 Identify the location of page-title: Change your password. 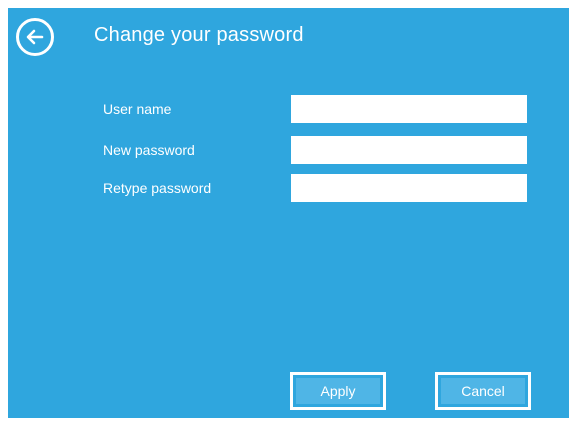
(199, 35).